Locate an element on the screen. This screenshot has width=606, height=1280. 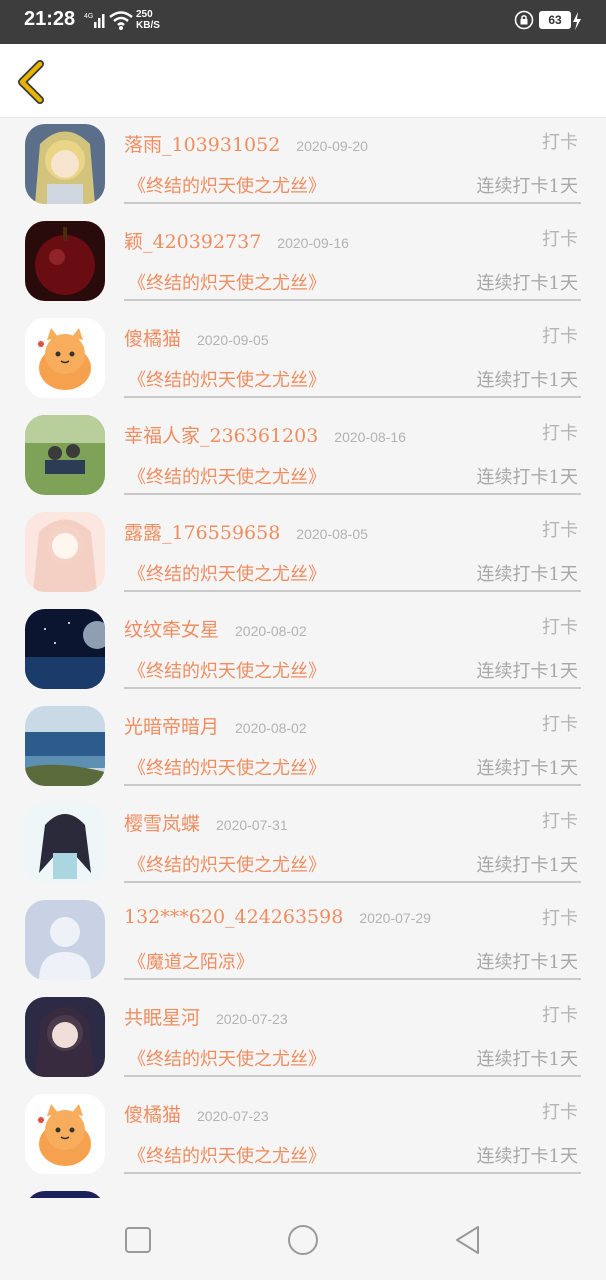
status-time: 21:28 is located at coordinates (50, 19).